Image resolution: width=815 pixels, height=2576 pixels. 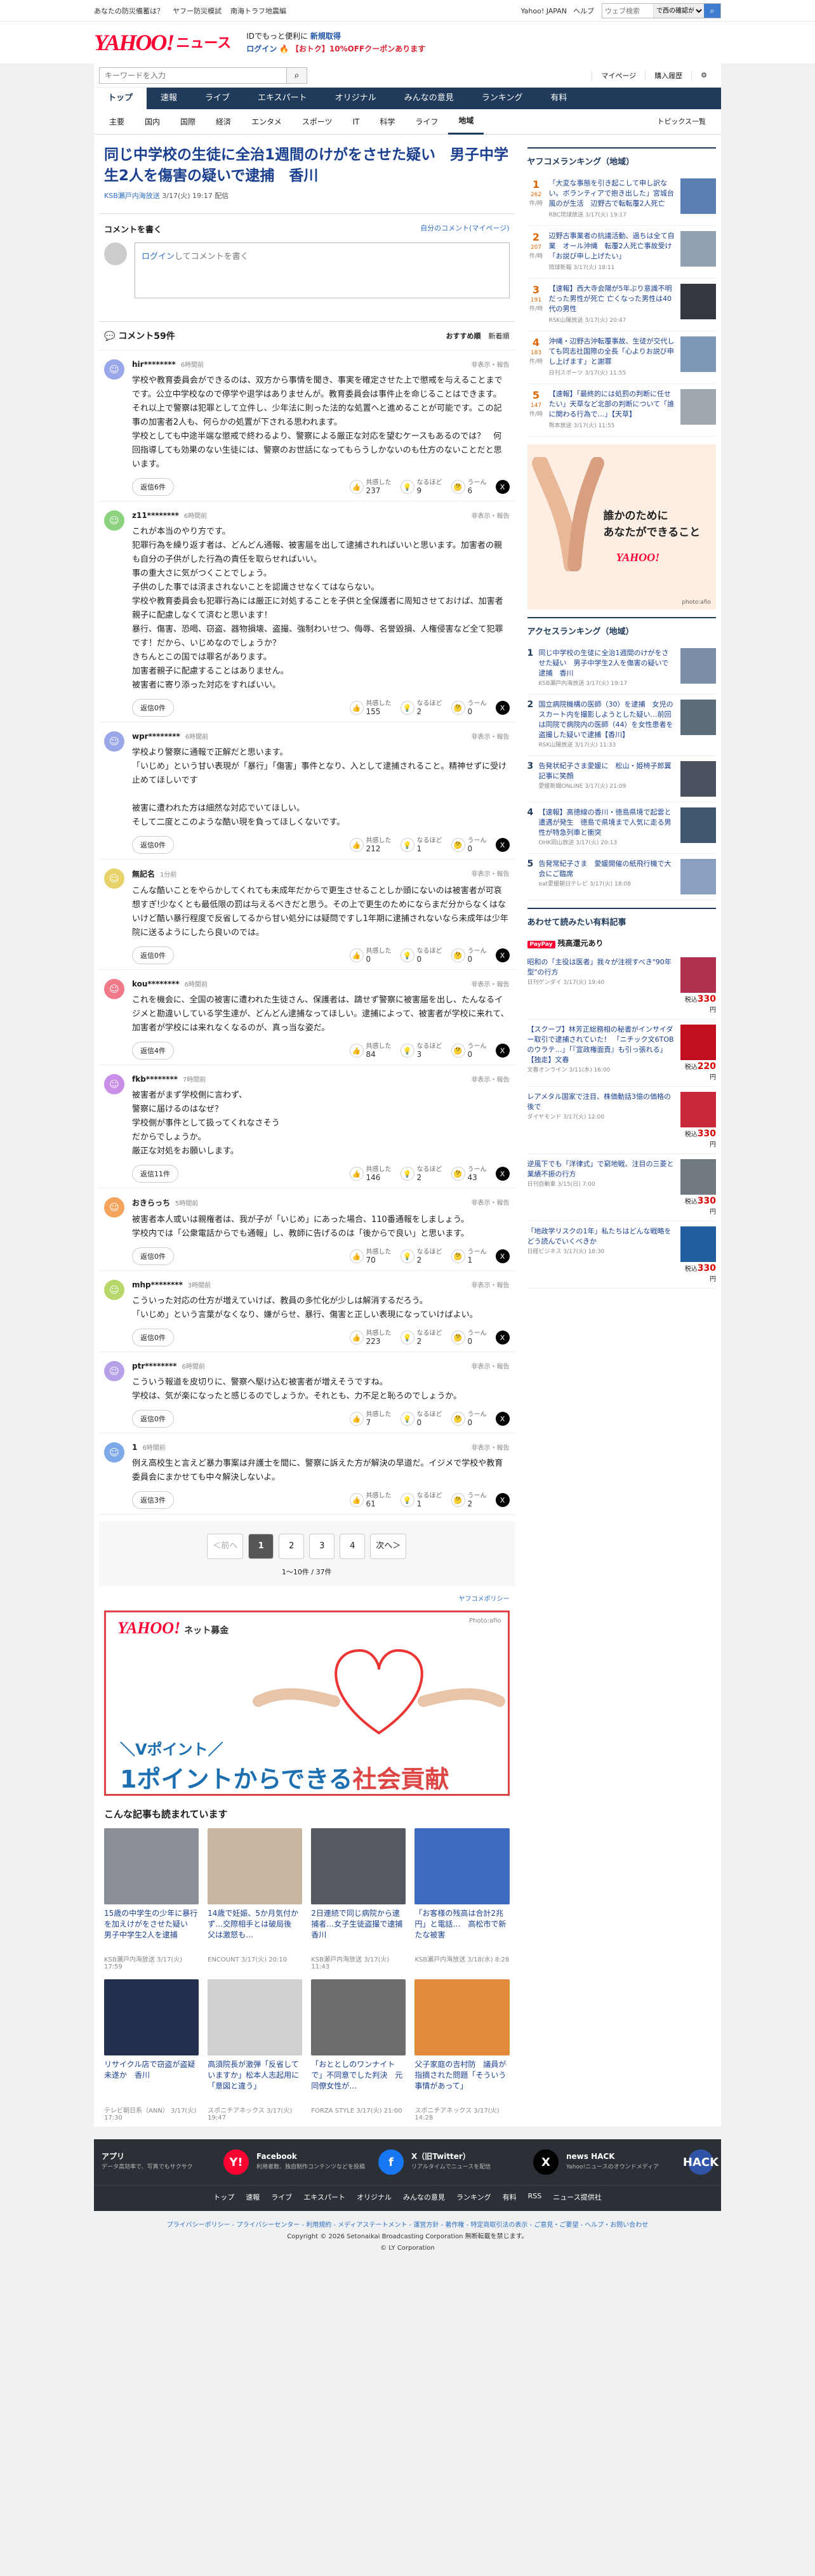 What do you see at coordinates (618, 75) in the screenshot?
I see `mypage-link: マイページ` at bounding box center [618, 75].